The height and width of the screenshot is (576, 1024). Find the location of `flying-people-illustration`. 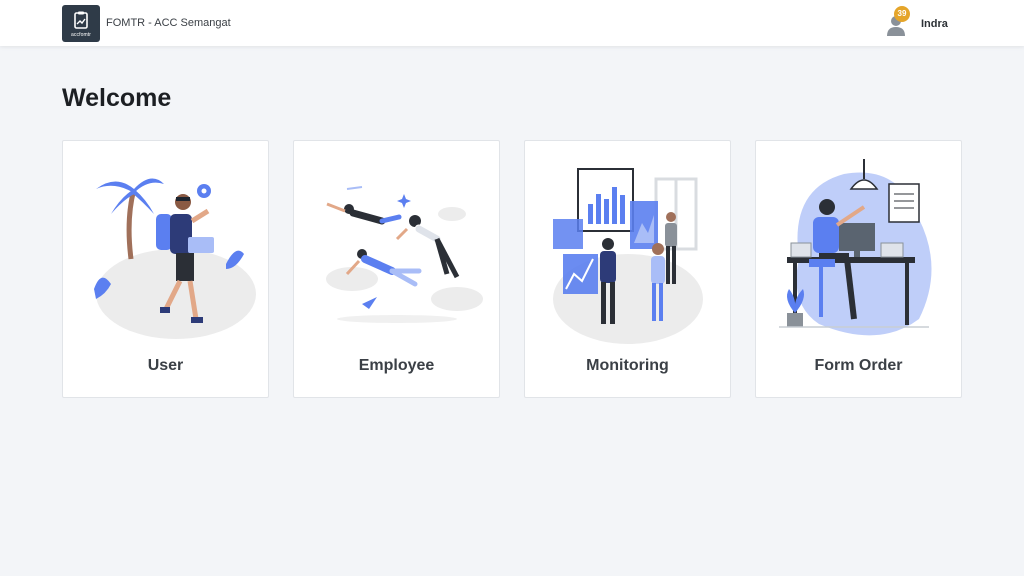

flying-people-illustration is located at coordinates (404, 254).